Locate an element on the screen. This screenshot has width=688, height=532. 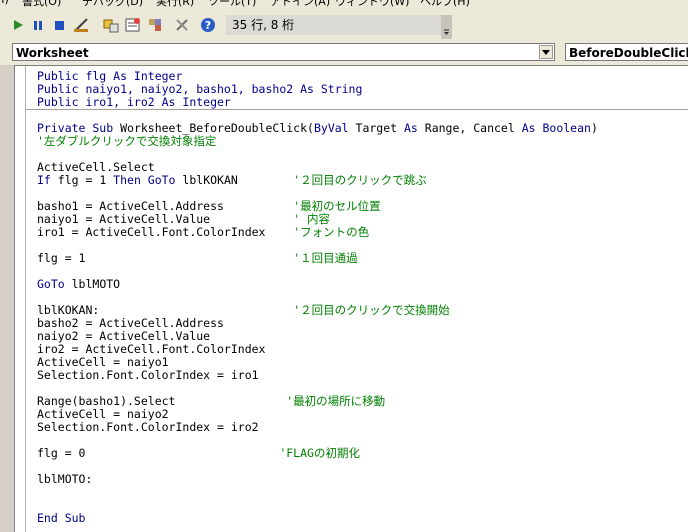
code-token: Selection.Font.ColorIndex = iro2 is located at coordinates (148, 427).